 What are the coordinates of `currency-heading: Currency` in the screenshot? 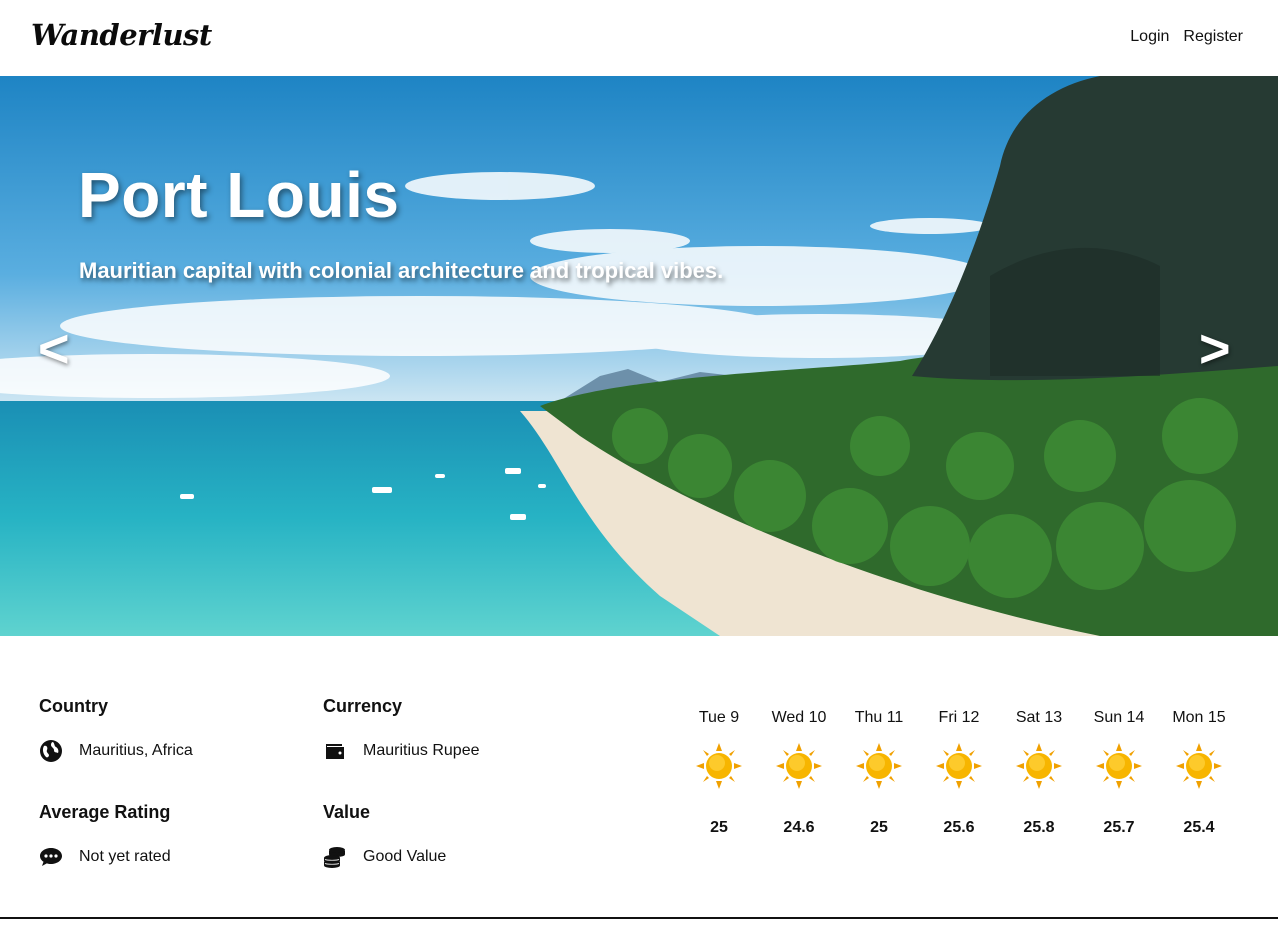 It's located at (363, 706).